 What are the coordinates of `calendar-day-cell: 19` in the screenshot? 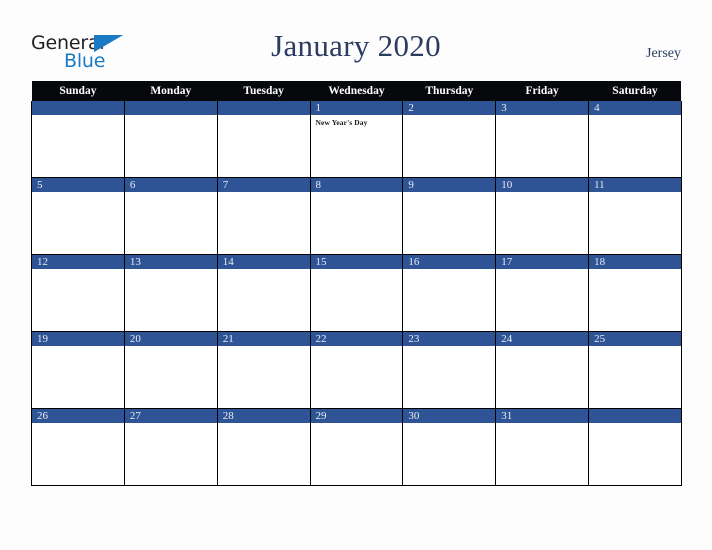 It's located at (78, 370).